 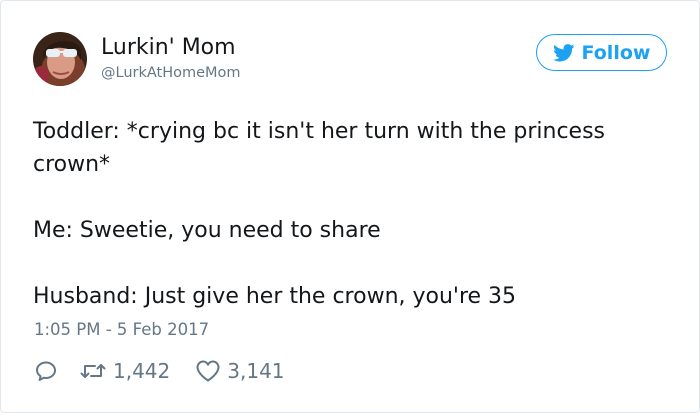 I want to click on heart-icon, so click(x=208, y=371).